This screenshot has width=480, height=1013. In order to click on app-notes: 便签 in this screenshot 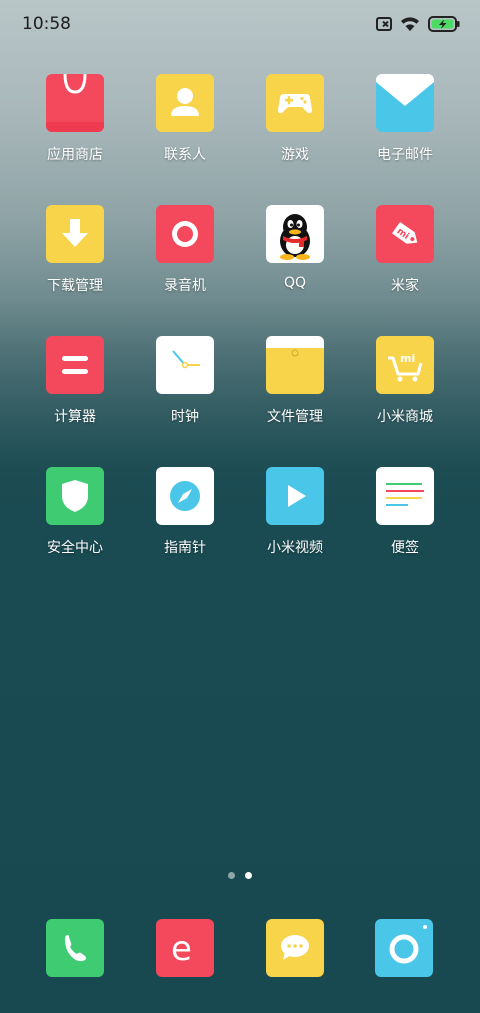, I will do `click(405, 512)`.